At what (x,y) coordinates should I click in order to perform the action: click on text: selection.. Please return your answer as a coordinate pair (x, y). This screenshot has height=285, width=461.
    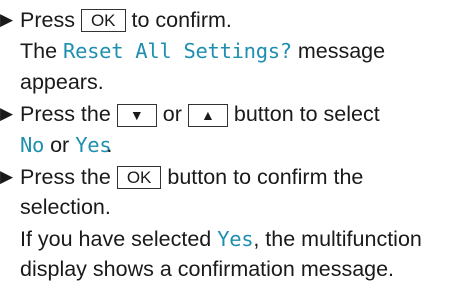
    Looking at the image, I should click on (65, 207).